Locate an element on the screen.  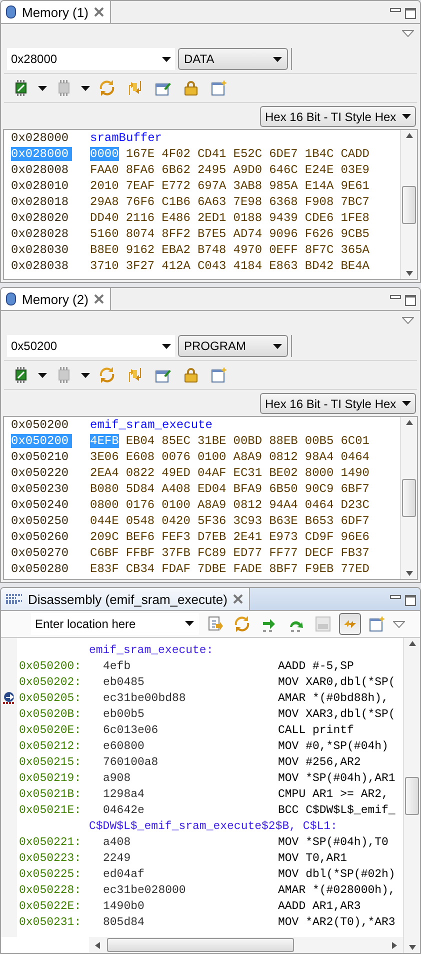
memory-word: 0464 is located at coordinates (355, 457).